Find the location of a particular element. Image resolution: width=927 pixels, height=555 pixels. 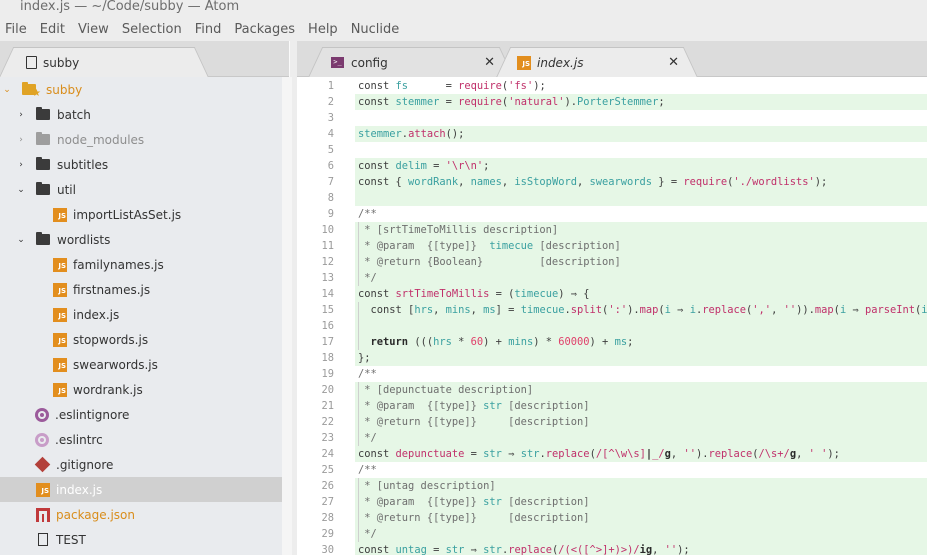

code-text: const delim = '\r\n'; is located at coordinates (641, 166).